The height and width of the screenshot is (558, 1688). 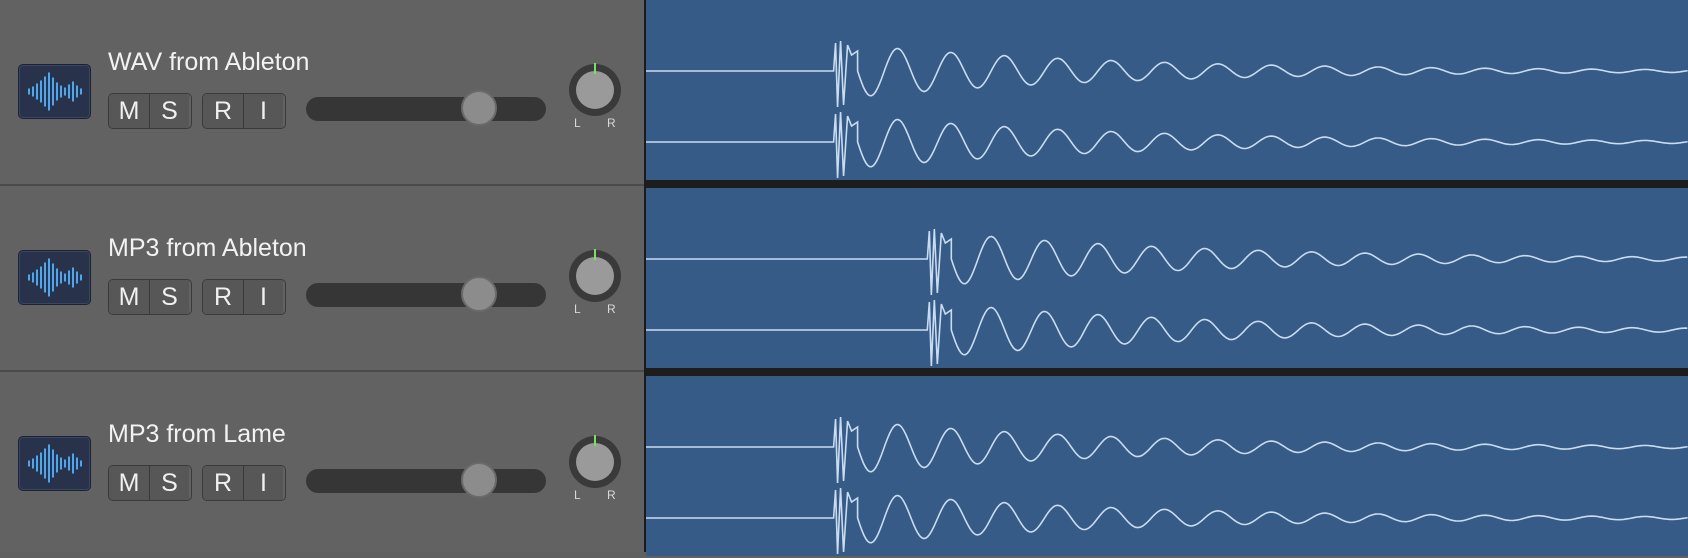 What do you see at coordinates (208, 62) in the screenshot?
I see `track-name: WAV from Ableton` at bounding box center [208, 62].